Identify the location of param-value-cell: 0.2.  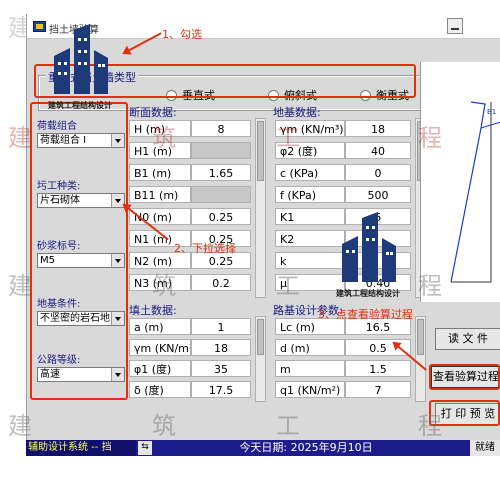
(221, 282).